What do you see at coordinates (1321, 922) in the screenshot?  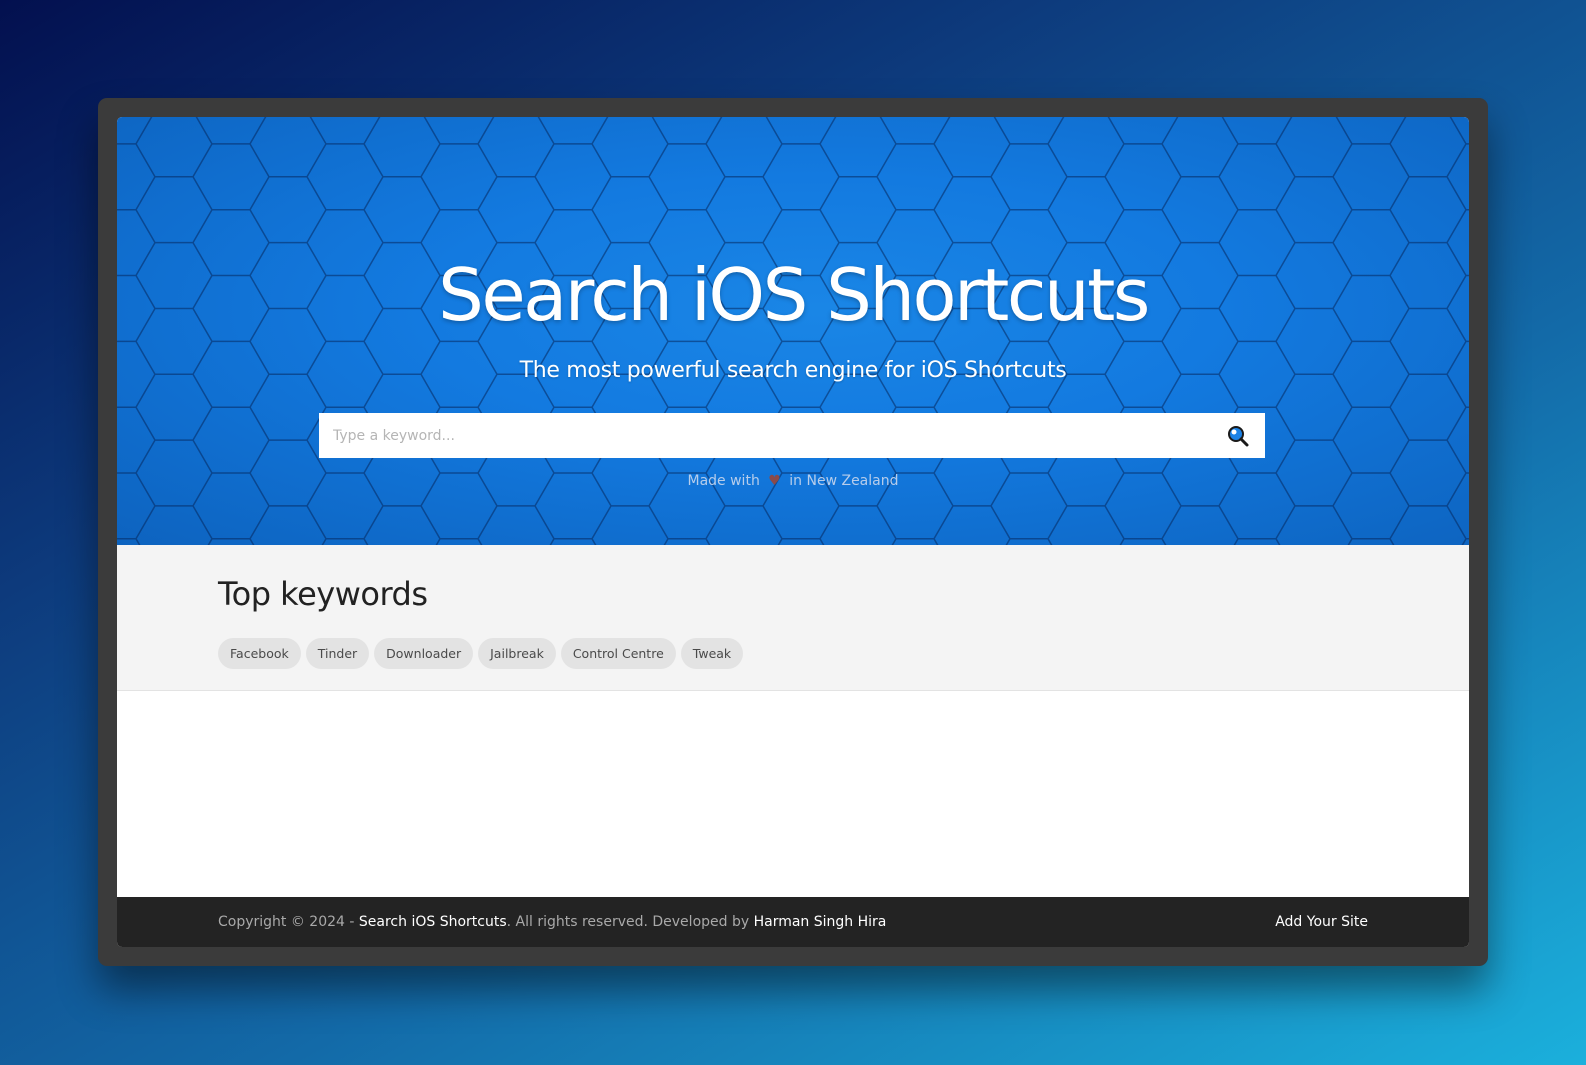 I see `add-your-site-link: Add Your Site` at bounding box center [1321, 922].